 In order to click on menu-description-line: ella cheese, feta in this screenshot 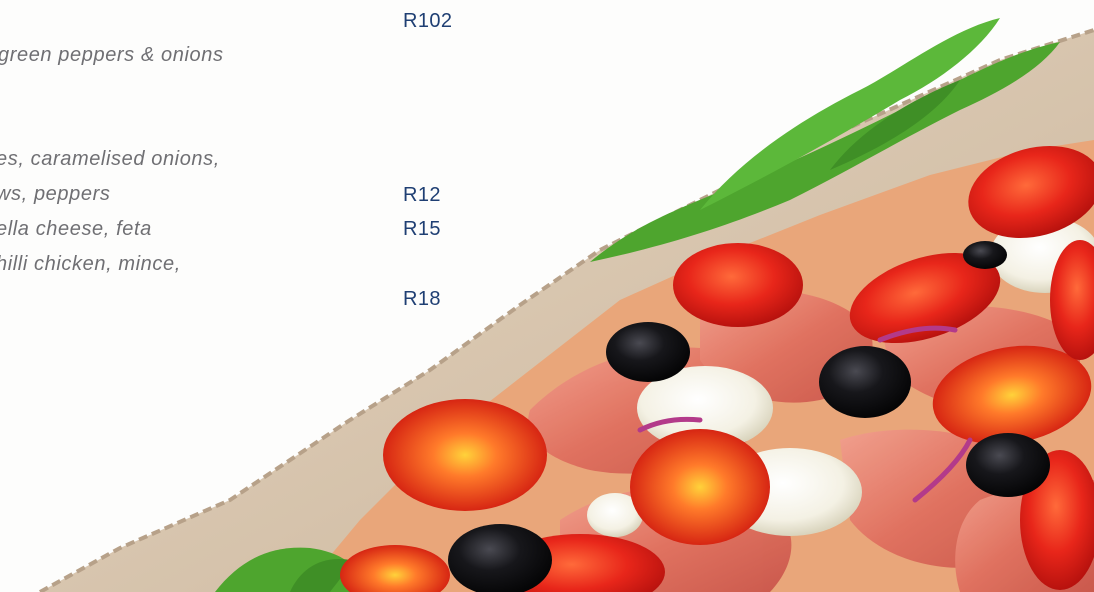, I will do `click(76, 229)`.